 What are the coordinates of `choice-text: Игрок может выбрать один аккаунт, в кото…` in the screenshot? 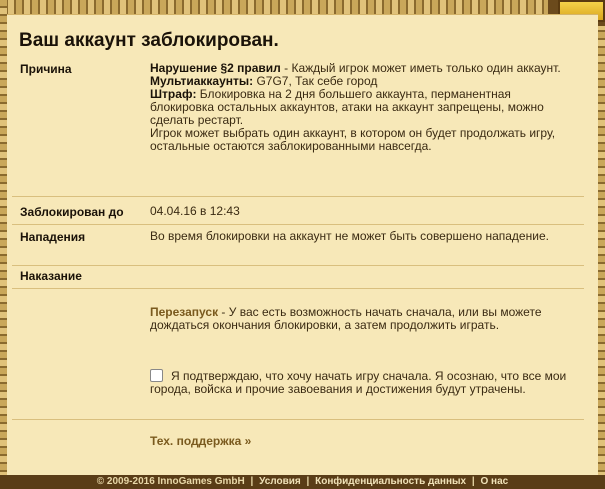 It's located at (353, 139).